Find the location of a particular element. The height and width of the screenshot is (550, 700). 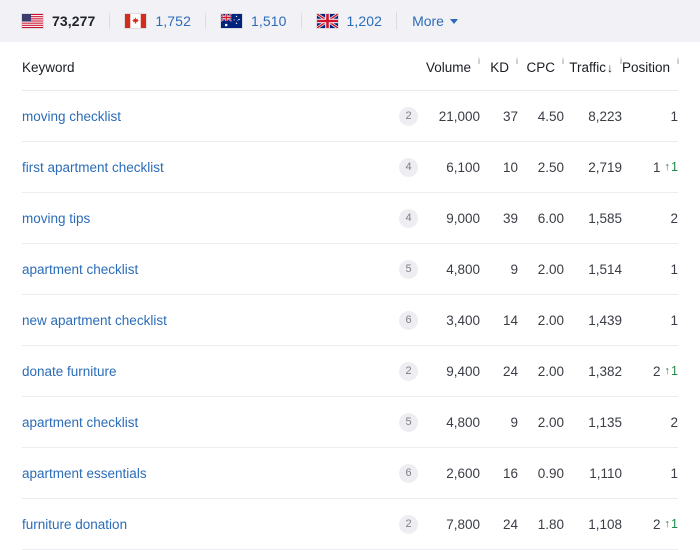

keyword-link: donate furniture is located at coordinates (69, 371).